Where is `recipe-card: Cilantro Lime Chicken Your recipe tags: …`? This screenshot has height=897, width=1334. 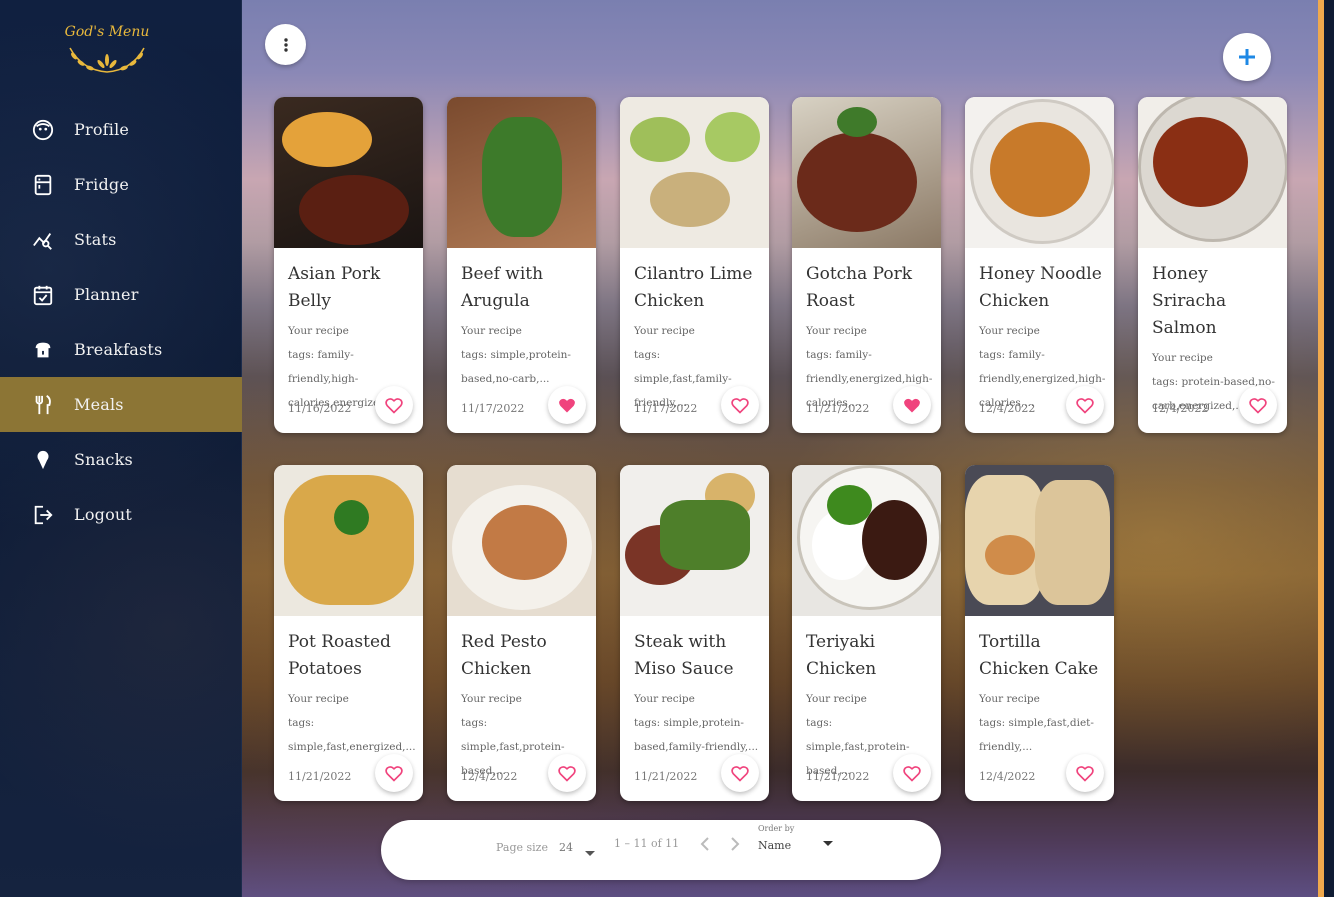 recipe-card: Cilantro Lime Chicken Your recipe tags: … is located at coordinates (694, 265).